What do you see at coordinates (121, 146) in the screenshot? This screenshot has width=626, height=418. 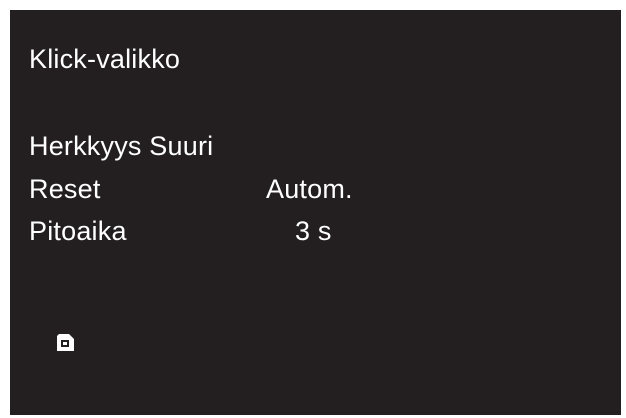 I see `sensitivity-item: Herkkyys Suuri` at bounding box center [121, 146].